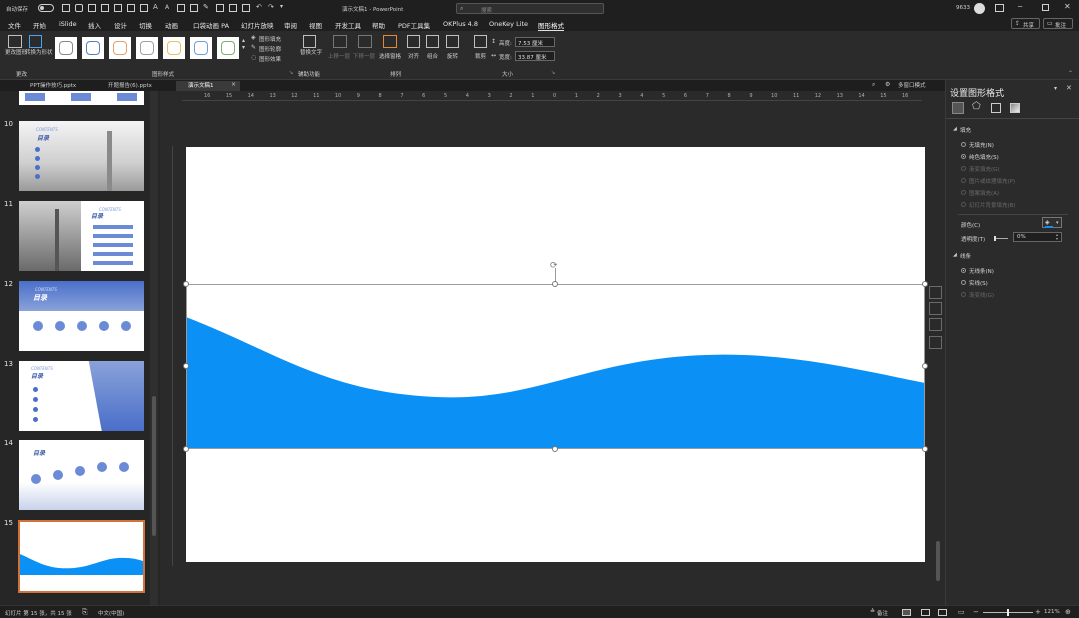 This screenshot has height=618, width=1079. What do you see at coordinates (963, 156) in the screenshot?
I see `radio-solid-fill` at bounding box center [963, 156].